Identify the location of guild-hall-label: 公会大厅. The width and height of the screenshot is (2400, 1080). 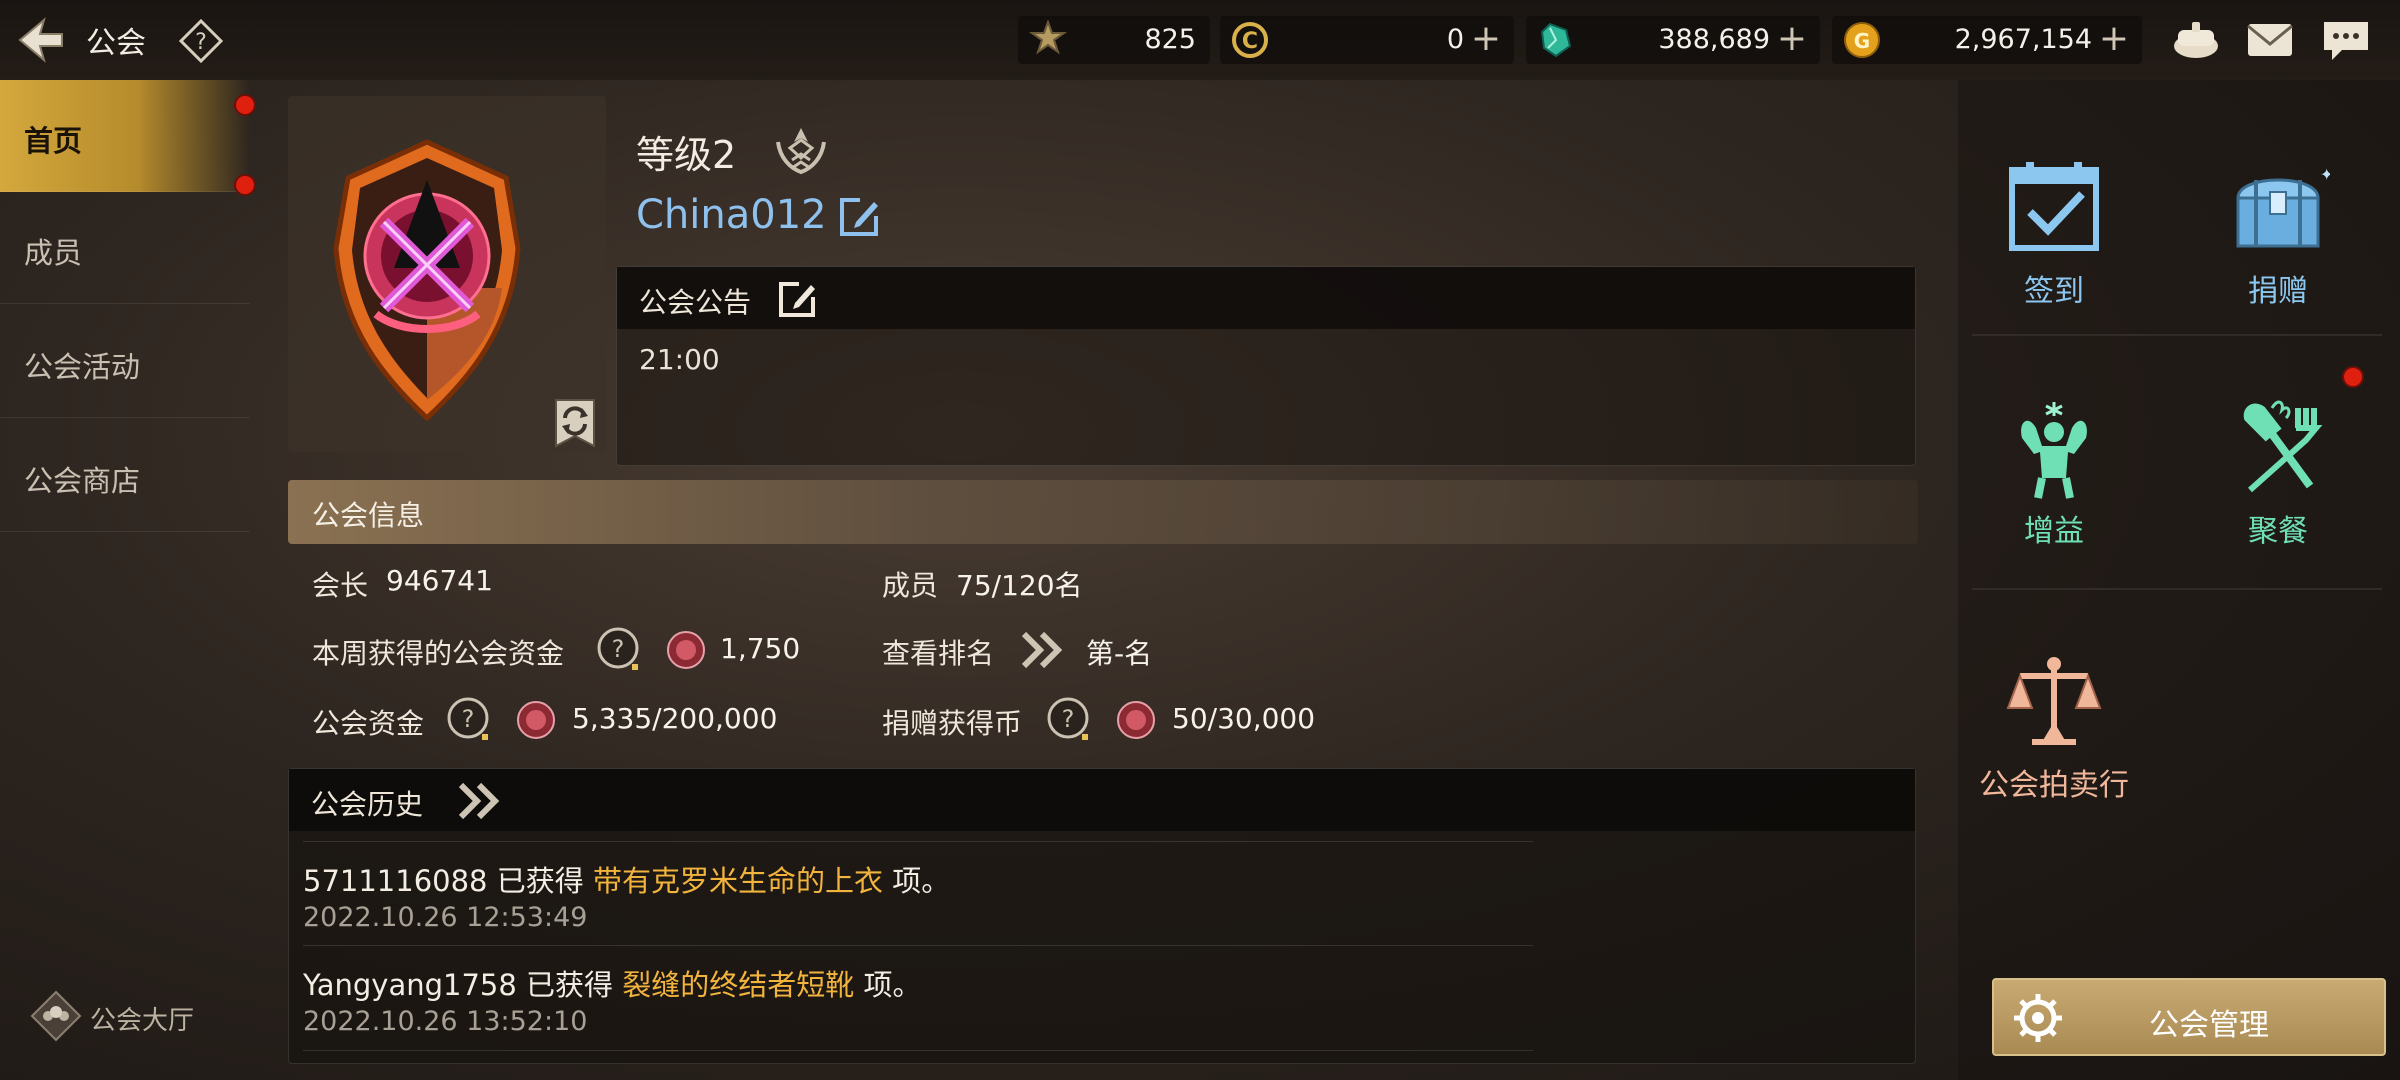
(142, 1021).